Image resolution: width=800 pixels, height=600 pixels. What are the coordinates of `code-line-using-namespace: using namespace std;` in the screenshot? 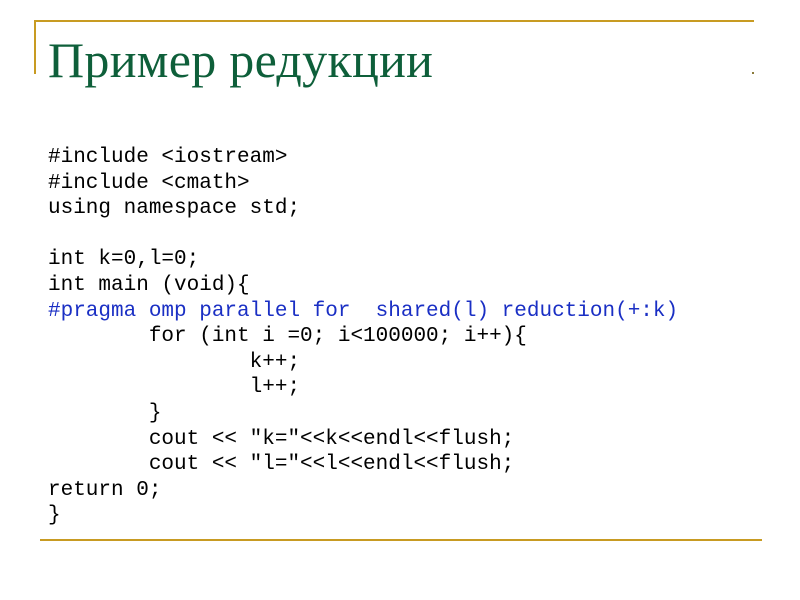 It's located at (174, 209).